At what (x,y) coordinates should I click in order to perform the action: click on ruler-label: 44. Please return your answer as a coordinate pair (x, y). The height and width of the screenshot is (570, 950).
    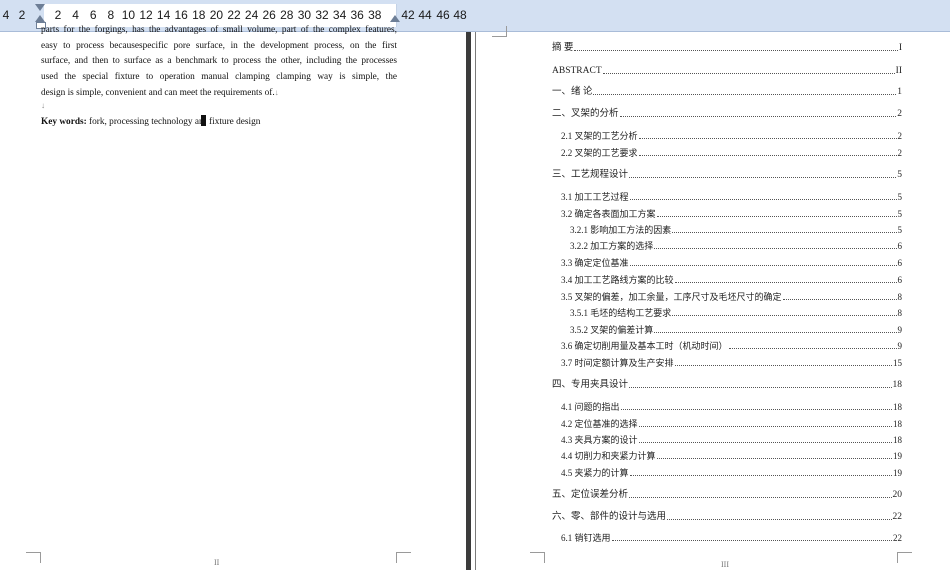
    Looking at the image, I should click on (425, 15).